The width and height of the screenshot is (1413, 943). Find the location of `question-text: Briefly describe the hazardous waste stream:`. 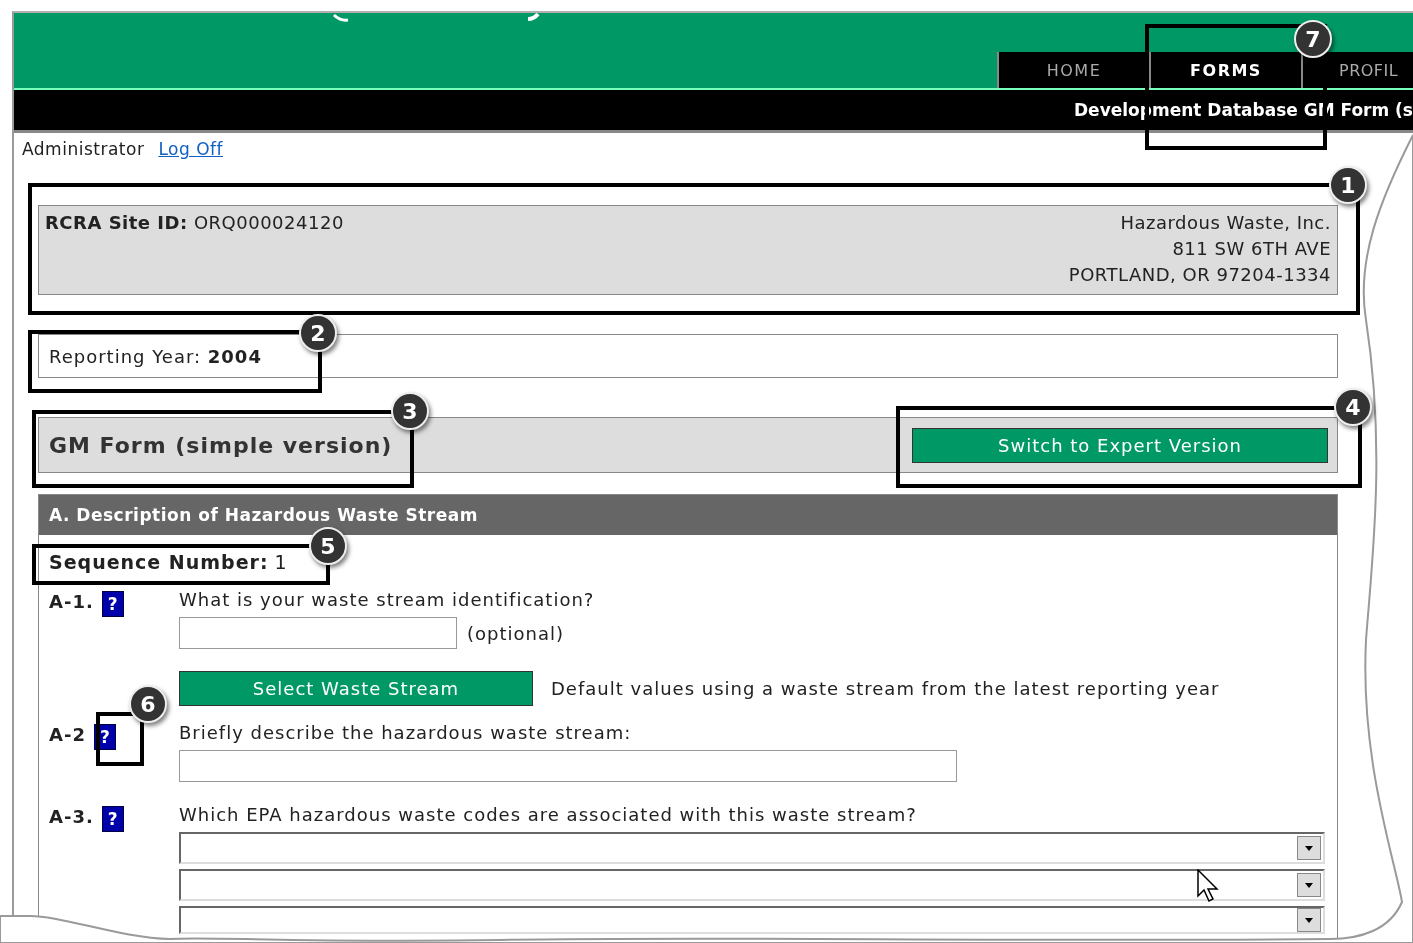

question-text: Briefly describe the hazardous waste stream: is located at coordinates (406, 733).